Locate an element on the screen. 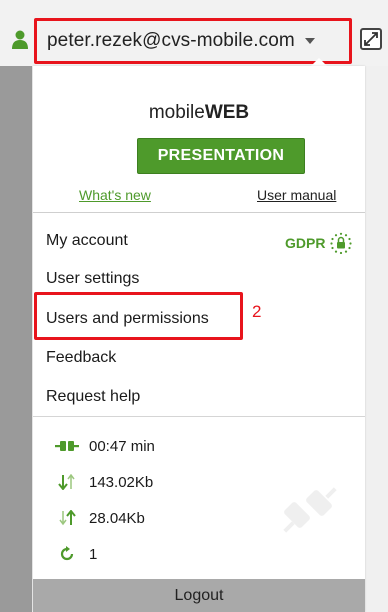  whats-new-link: What's new is located at coordinates (115, 195).